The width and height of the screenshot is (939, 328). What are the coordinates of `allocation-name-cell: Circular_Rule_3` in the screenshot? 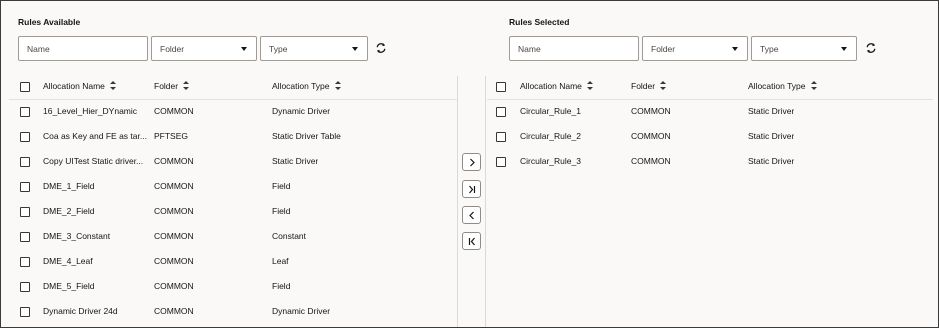 It's located at (550, 161).